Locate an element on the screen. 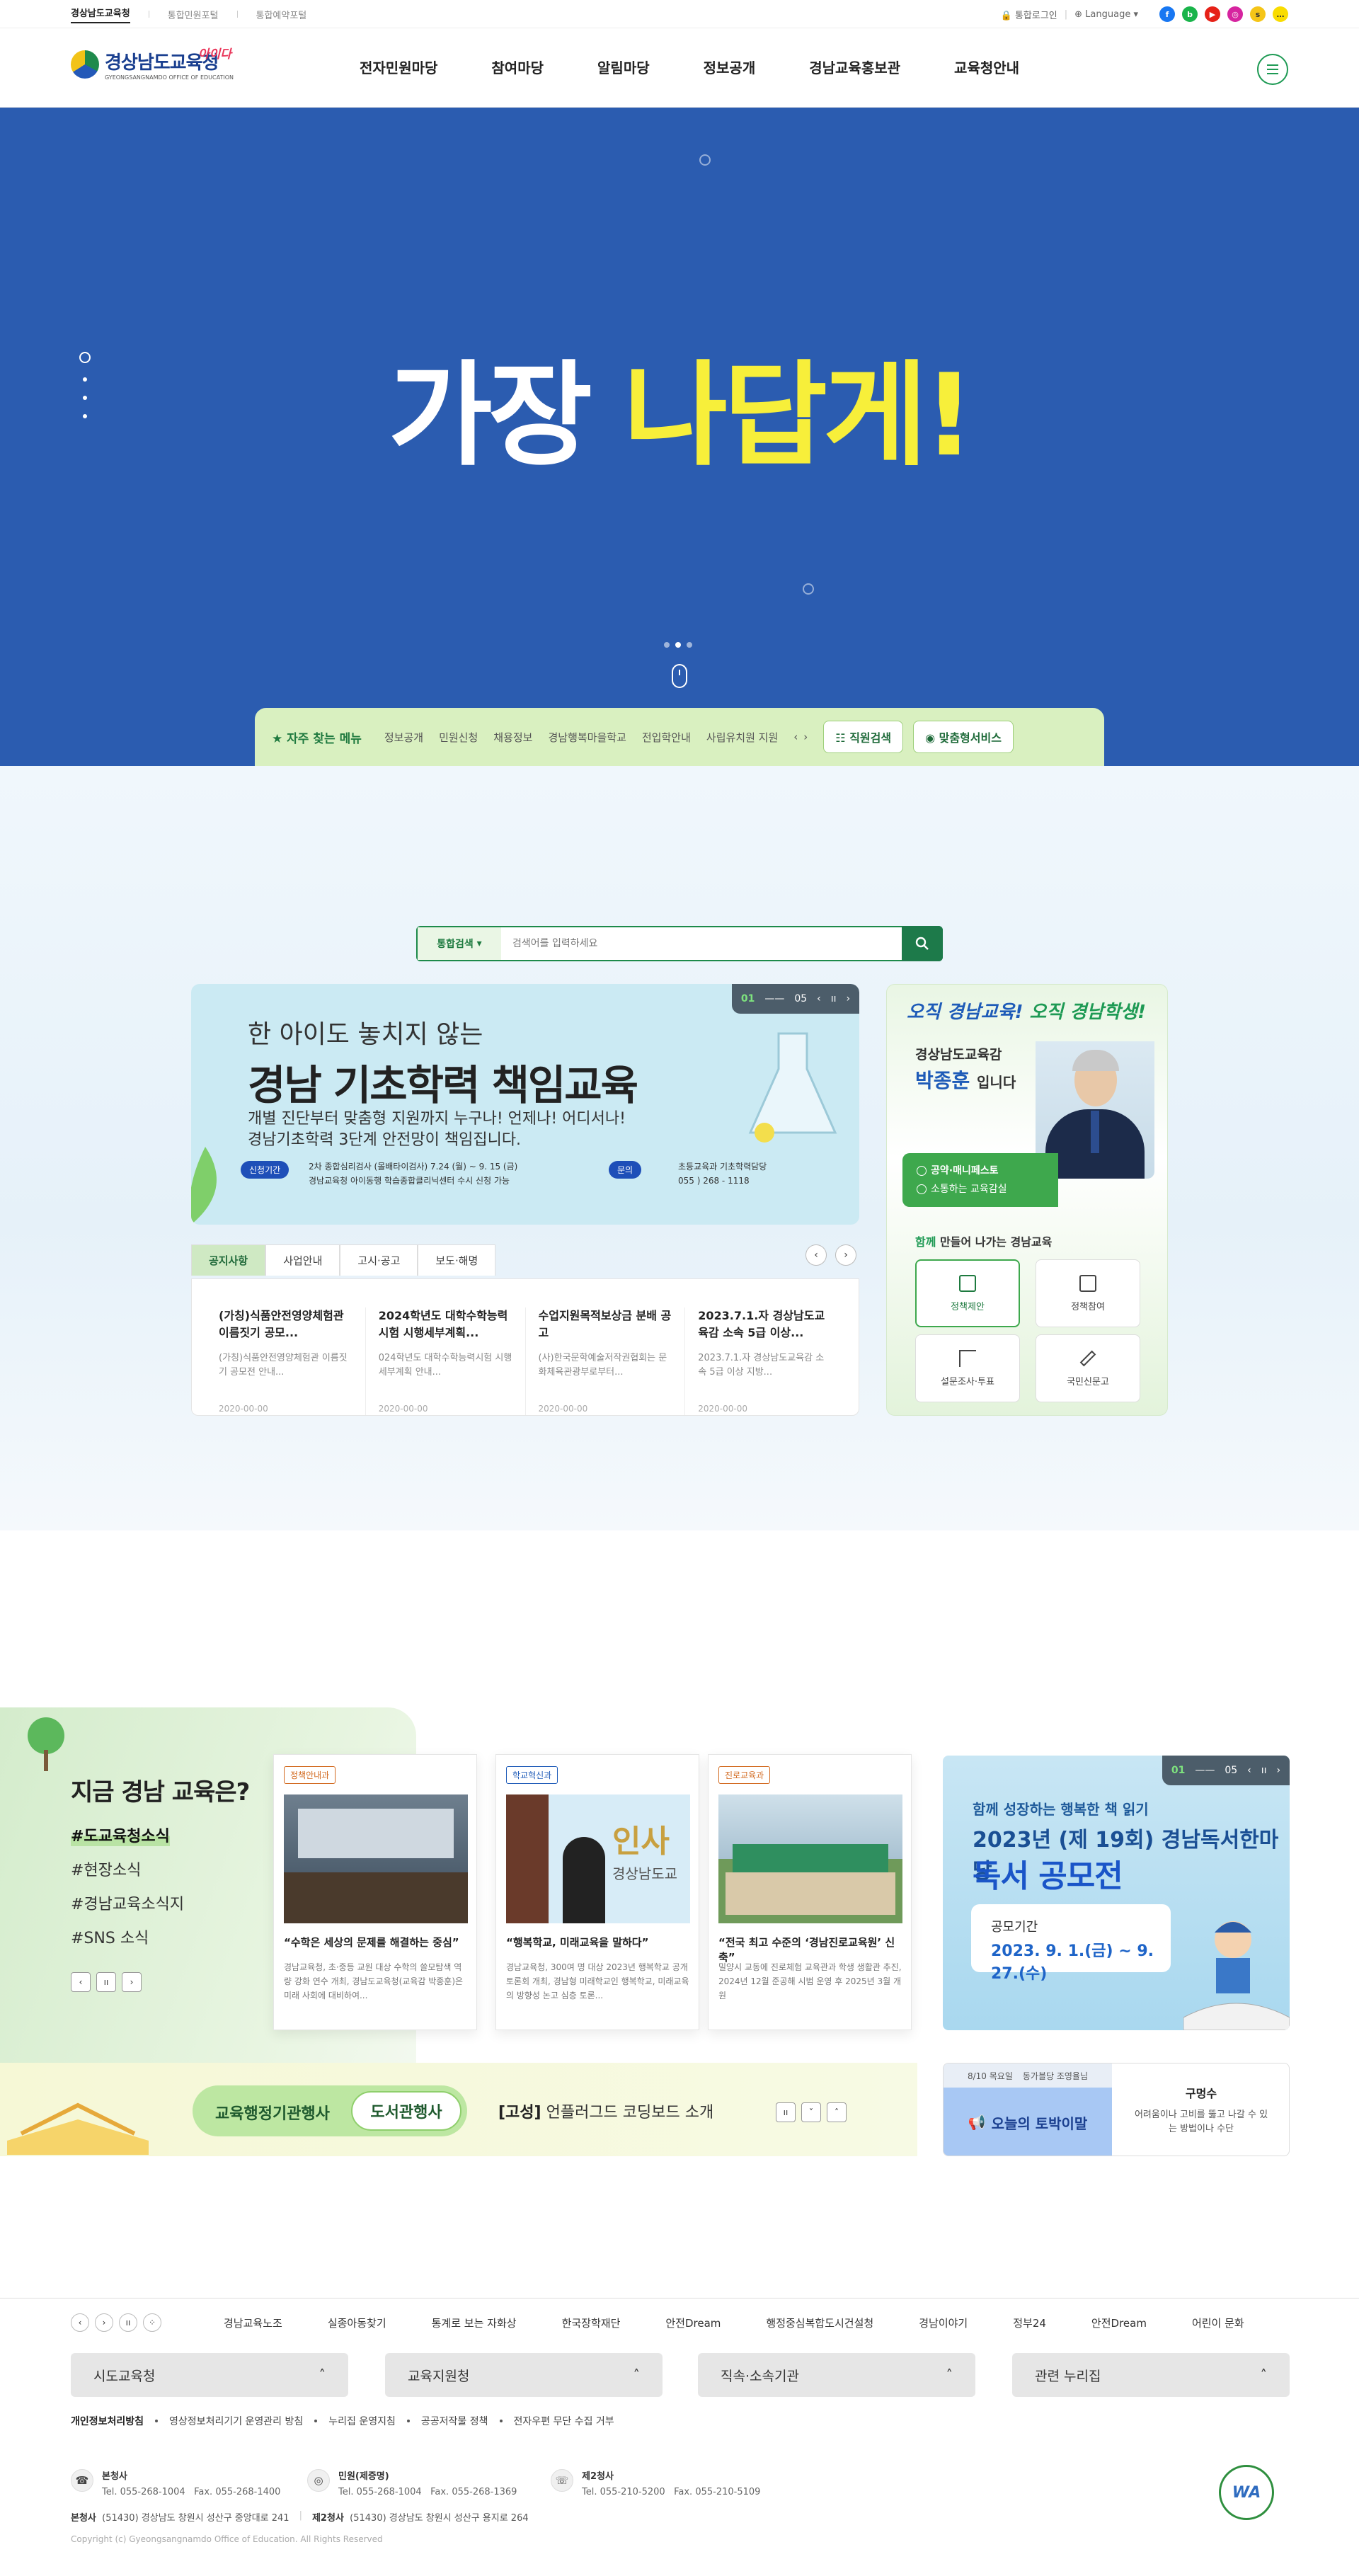 This screenshot has width=1359, height=2576. nav-item-civil: 전자민원마당 is located at coordinates (398, 67).